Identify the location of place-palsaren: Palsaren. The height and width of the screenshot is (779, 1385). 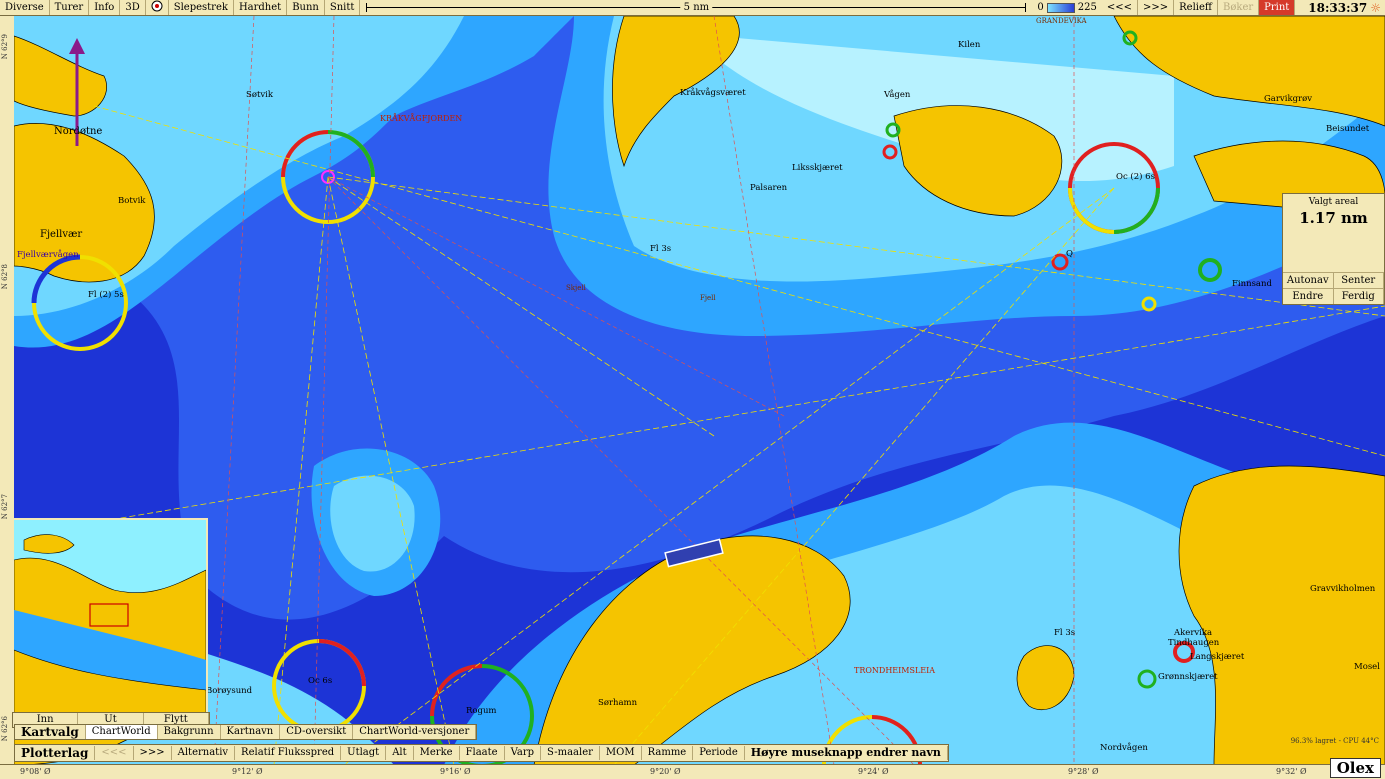
(769, 188).